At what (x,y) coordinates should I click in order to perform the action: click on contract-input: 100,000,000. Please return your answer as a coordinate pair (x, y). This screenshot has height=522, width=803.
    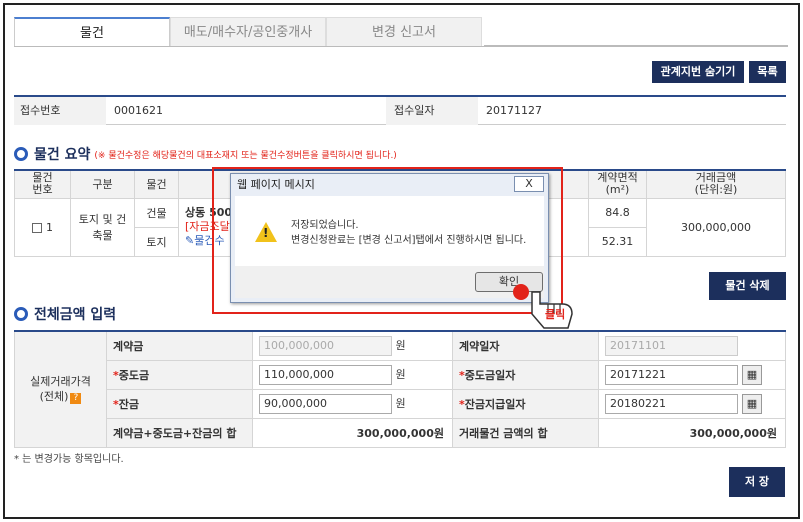
    Looking at the image, I should click on (325, 345).